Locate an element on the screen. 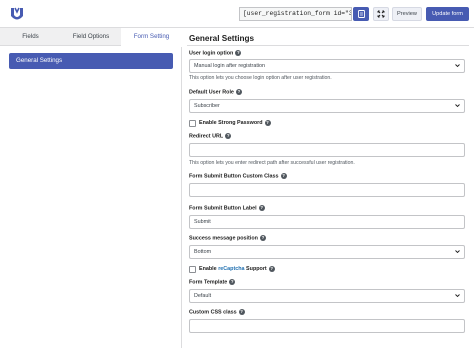 The image size is (474, 348). redirect-url-input is located at coordinates (327, 150).